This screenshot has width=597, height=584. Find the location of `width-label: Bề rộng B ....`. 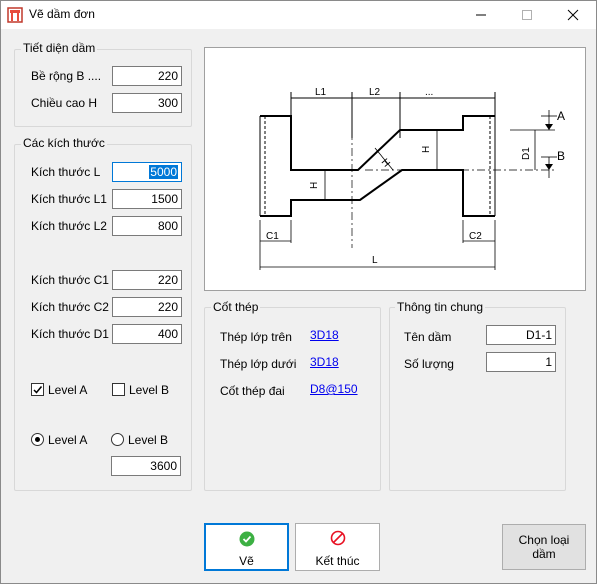

width-label: Bề rộng B .... is located at coordinates (66, 76).